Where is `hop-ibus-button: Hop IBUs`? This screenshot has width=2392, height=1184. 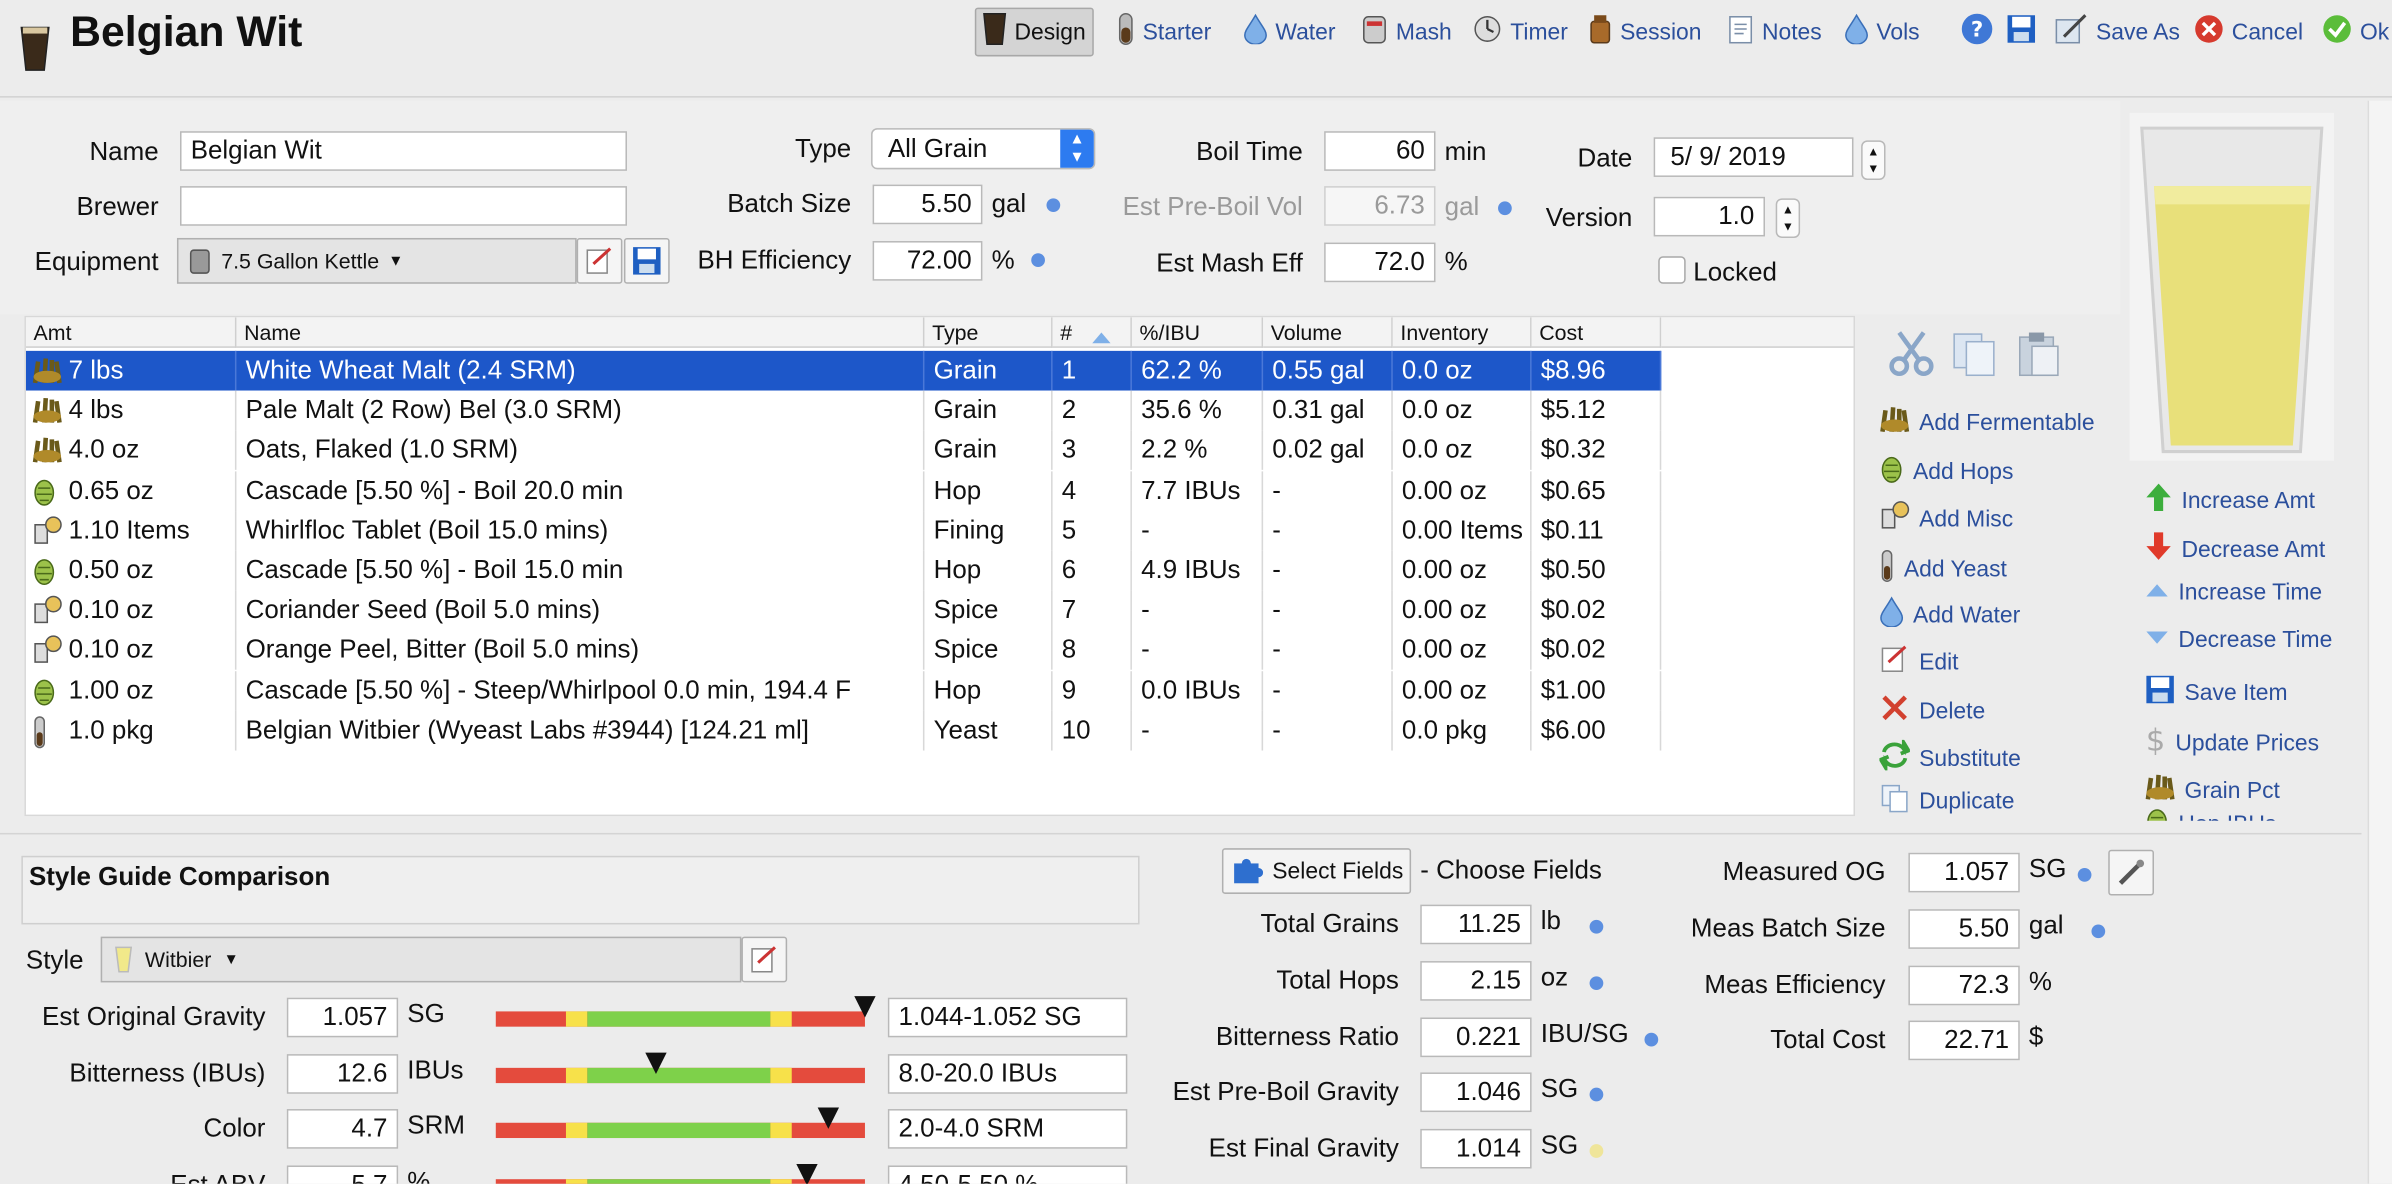 hop-ibus-button: Hop IBUs is located at coordinates (2210, 813).